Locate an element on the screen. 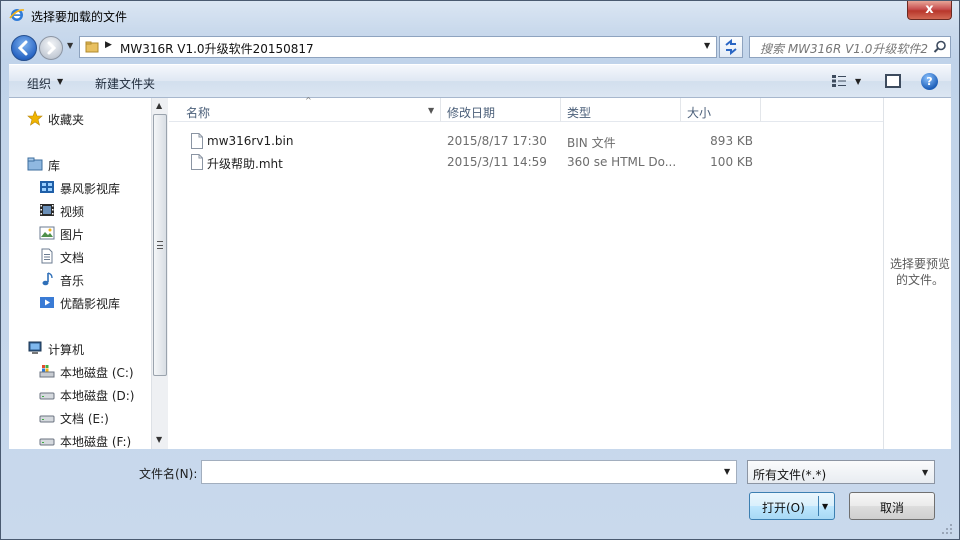 The height and width of the screenshot is (540, 960). recent-pages-dropdown-icon: ▼ is located at coordinates (70, 45).